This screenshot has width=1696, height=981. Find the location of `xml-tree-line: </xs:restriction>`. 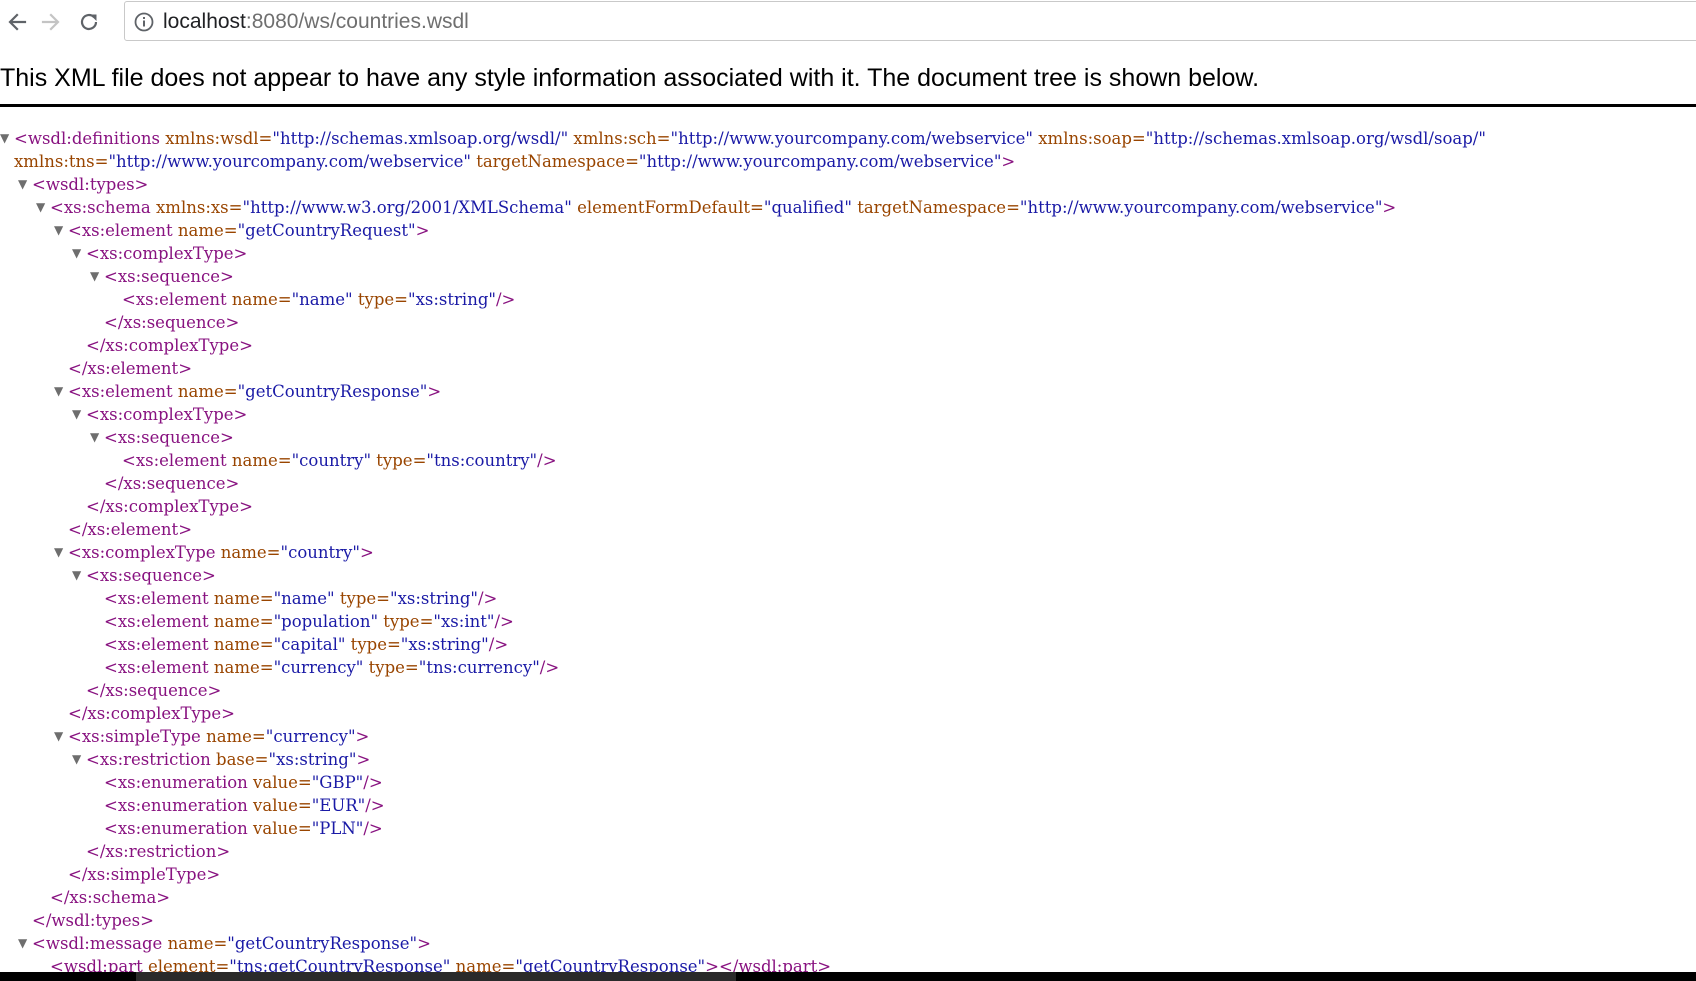

xml-tree-line: </xs:restriction> is located at coordinates (848, 851).